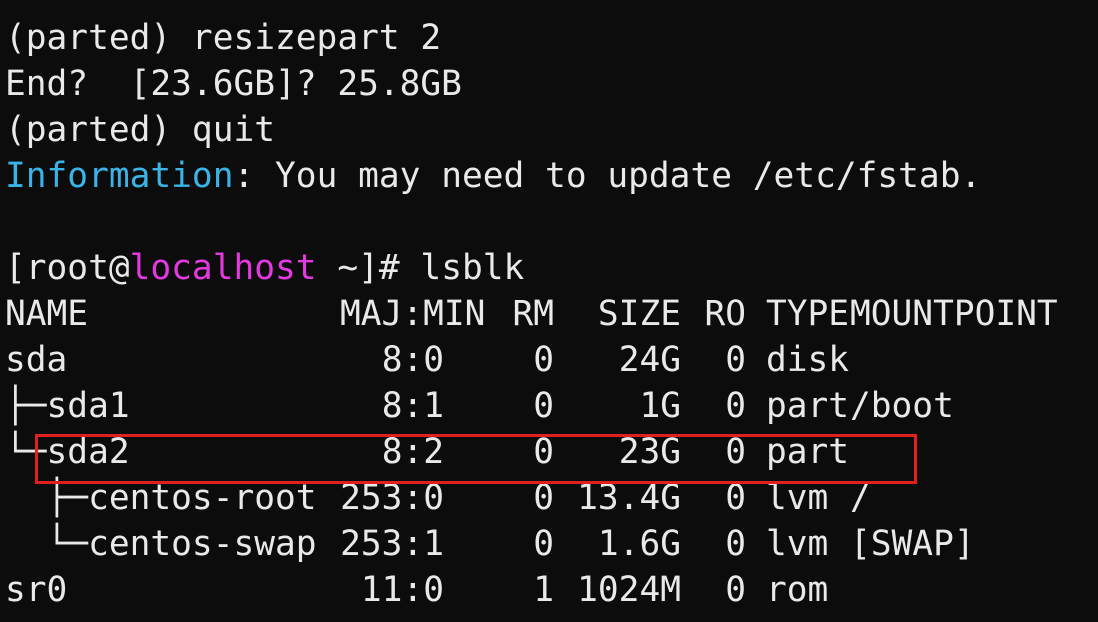 This screenshot has width=1098, height=622. What do you see at coordinates (533, 314) in the screenshot?
I see `header-rm: RM` at bounding box center [533, 314].